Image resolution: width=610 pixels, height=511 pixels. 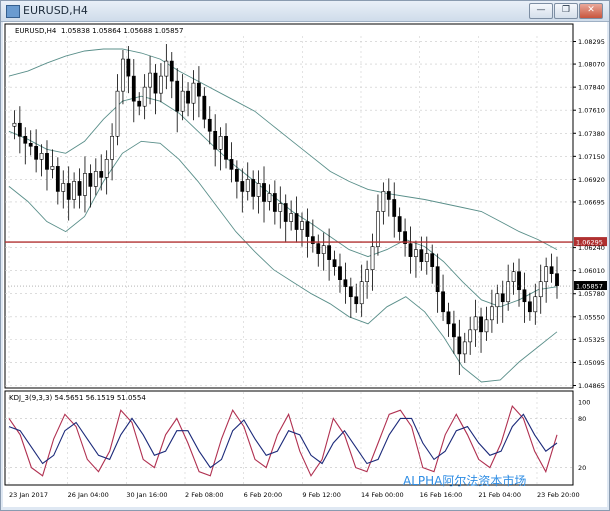 What do you see at coordinates (321, 495) in the screenshot?
I see `x-tick-label: 9 Feb 12:00` at bounding box center [321, 495].